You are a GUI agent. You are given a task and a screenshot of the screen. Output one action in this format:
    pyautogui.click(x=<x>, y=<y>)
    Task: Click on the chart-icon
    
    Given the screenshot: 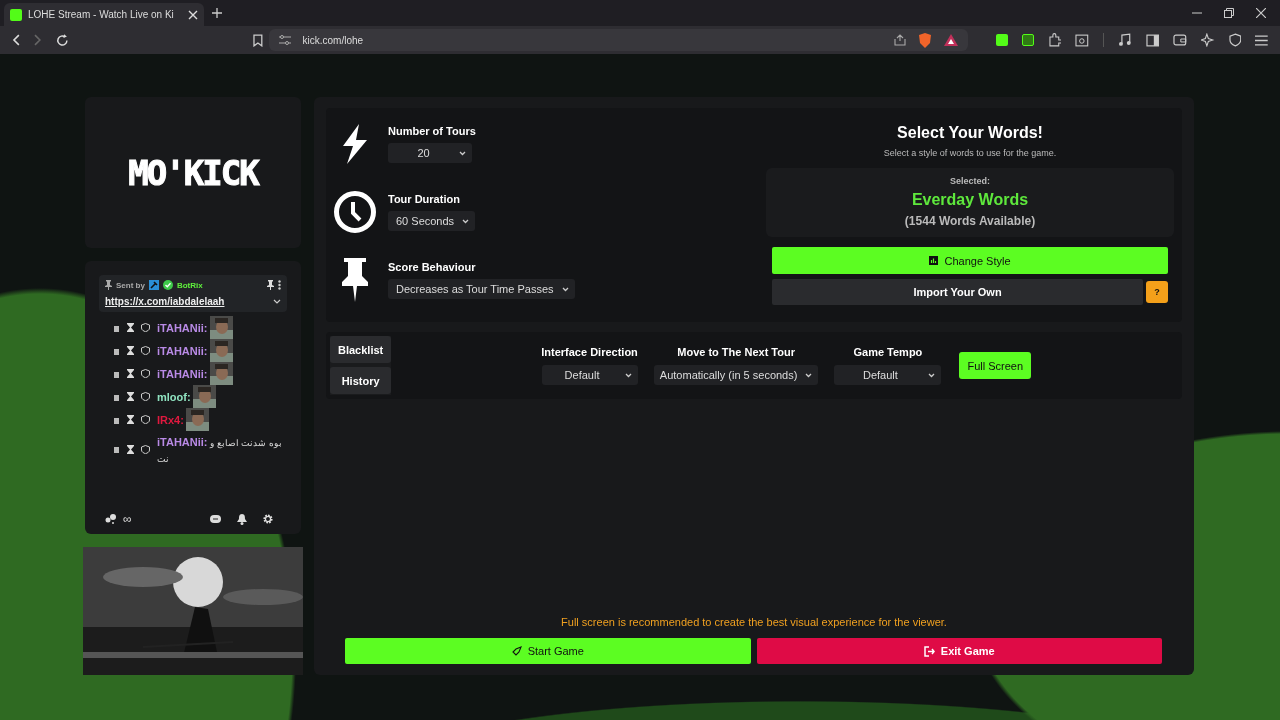 What is the action you would take?
    pyautogui.click(x=934, y=260)
    